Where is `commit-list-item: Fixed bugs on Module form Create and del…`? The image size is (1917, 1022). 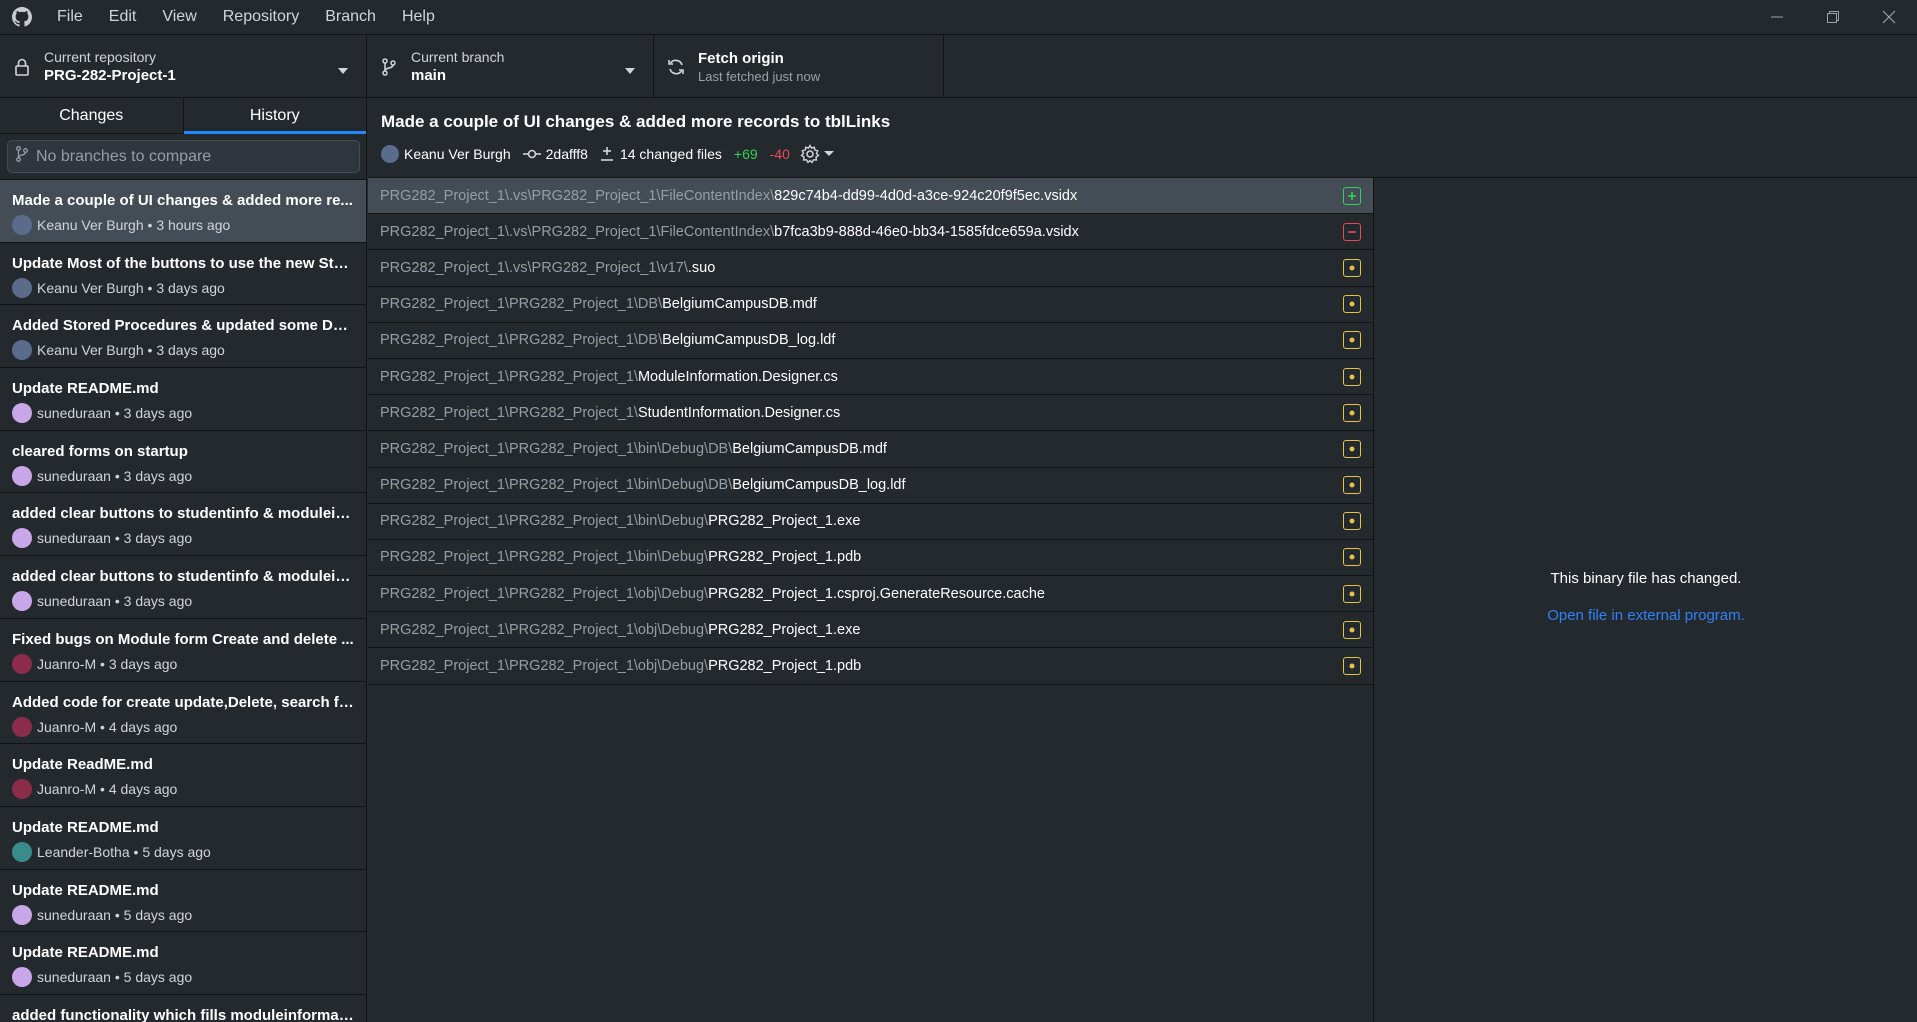
commit-list-item: Fixed bugs on Module form Create and del… is located at coordinates (183, 650).